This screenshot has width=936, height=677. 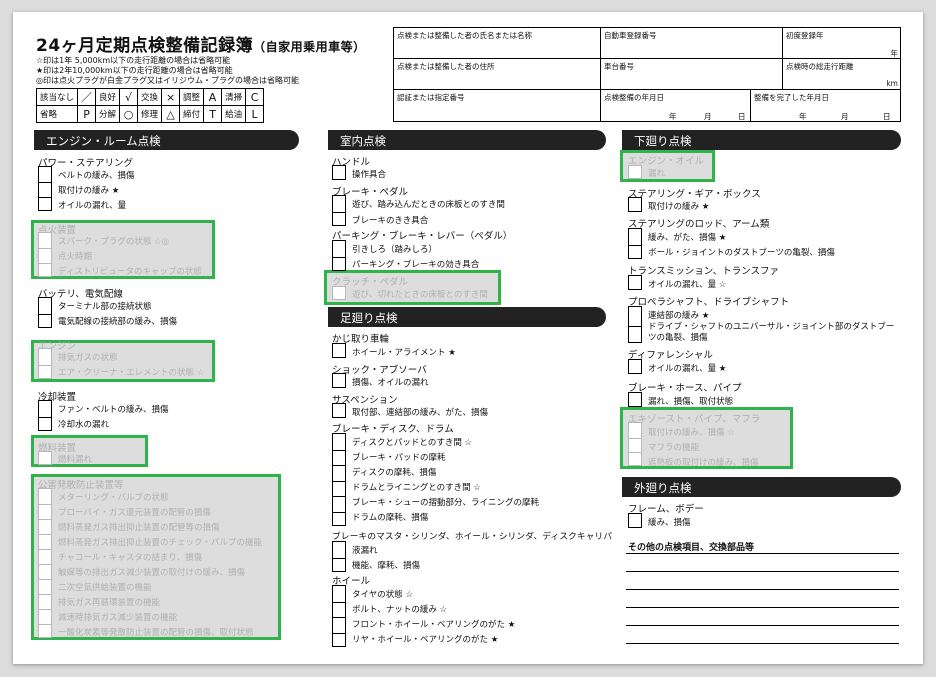 I want to click on legend-symbol: A, so click(x=213, y=97).